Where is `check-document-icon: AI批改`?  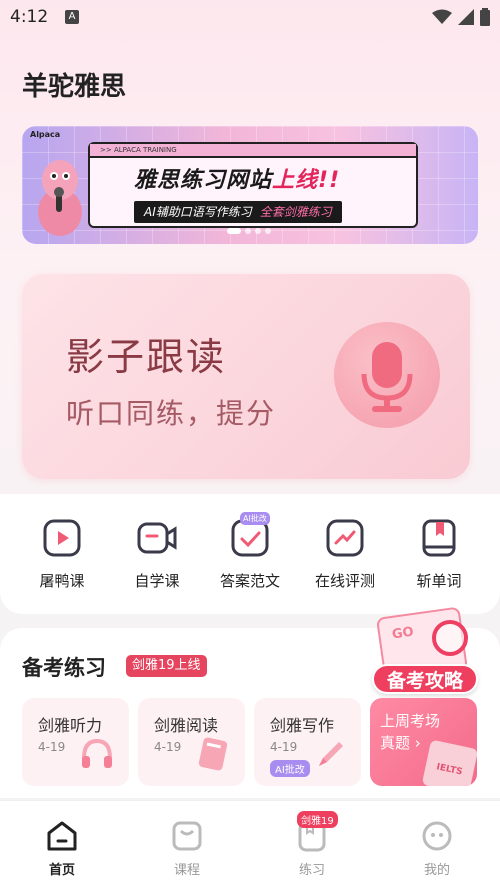
check-document-icon: AI批改 is located at coordinates (250, 535).